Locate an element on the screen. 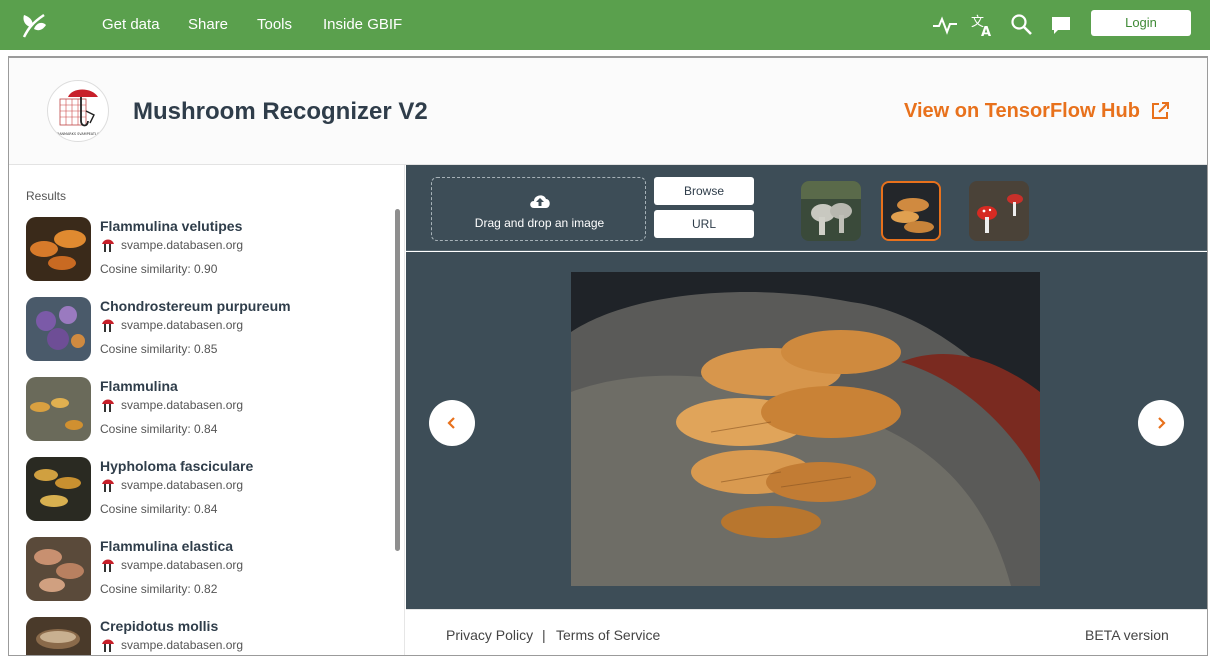 The image size is (1210, 659). result-name: Flammulina elastica is located at coordinates (166, 546).